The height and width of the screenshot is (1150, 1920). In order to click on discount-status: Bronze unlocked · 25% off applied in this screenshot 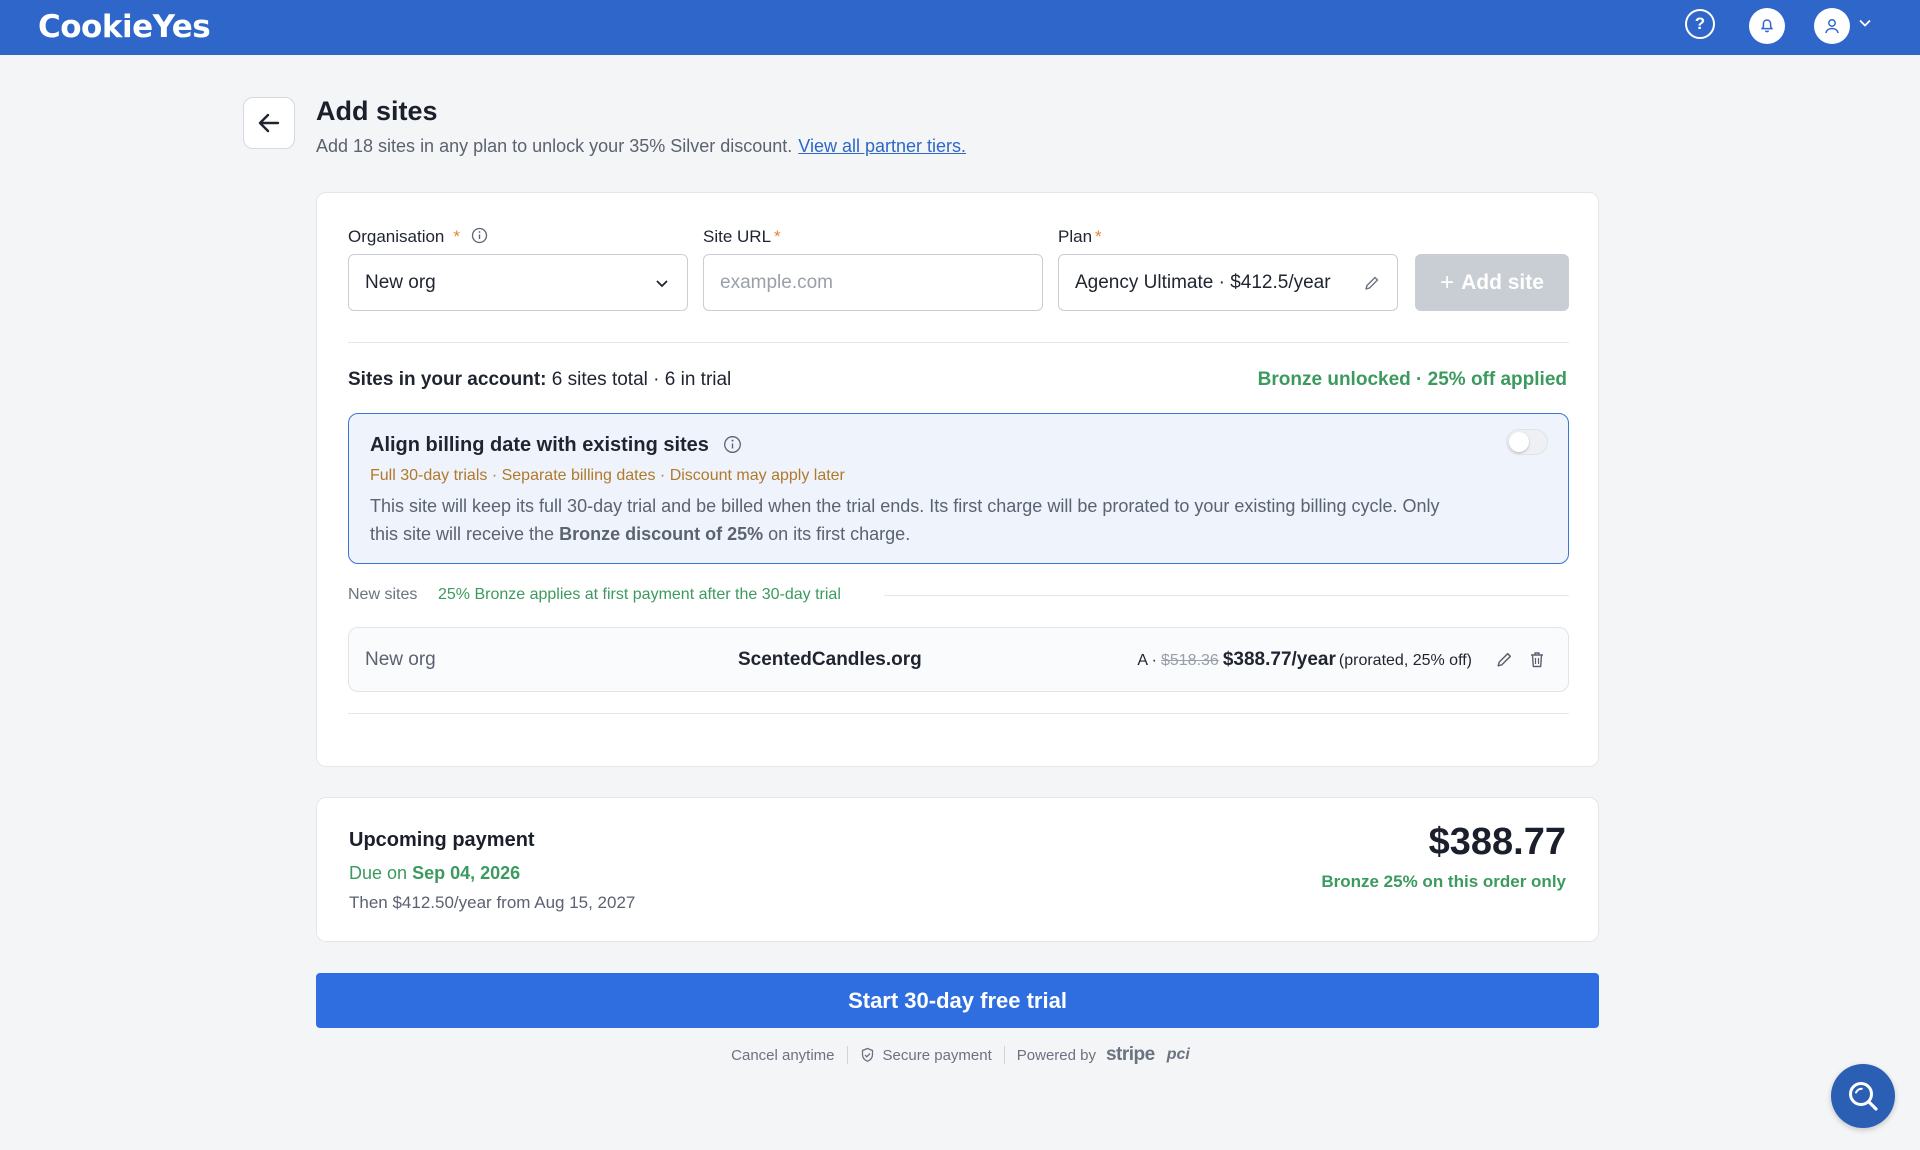, I will do `click(1412, 379)`.